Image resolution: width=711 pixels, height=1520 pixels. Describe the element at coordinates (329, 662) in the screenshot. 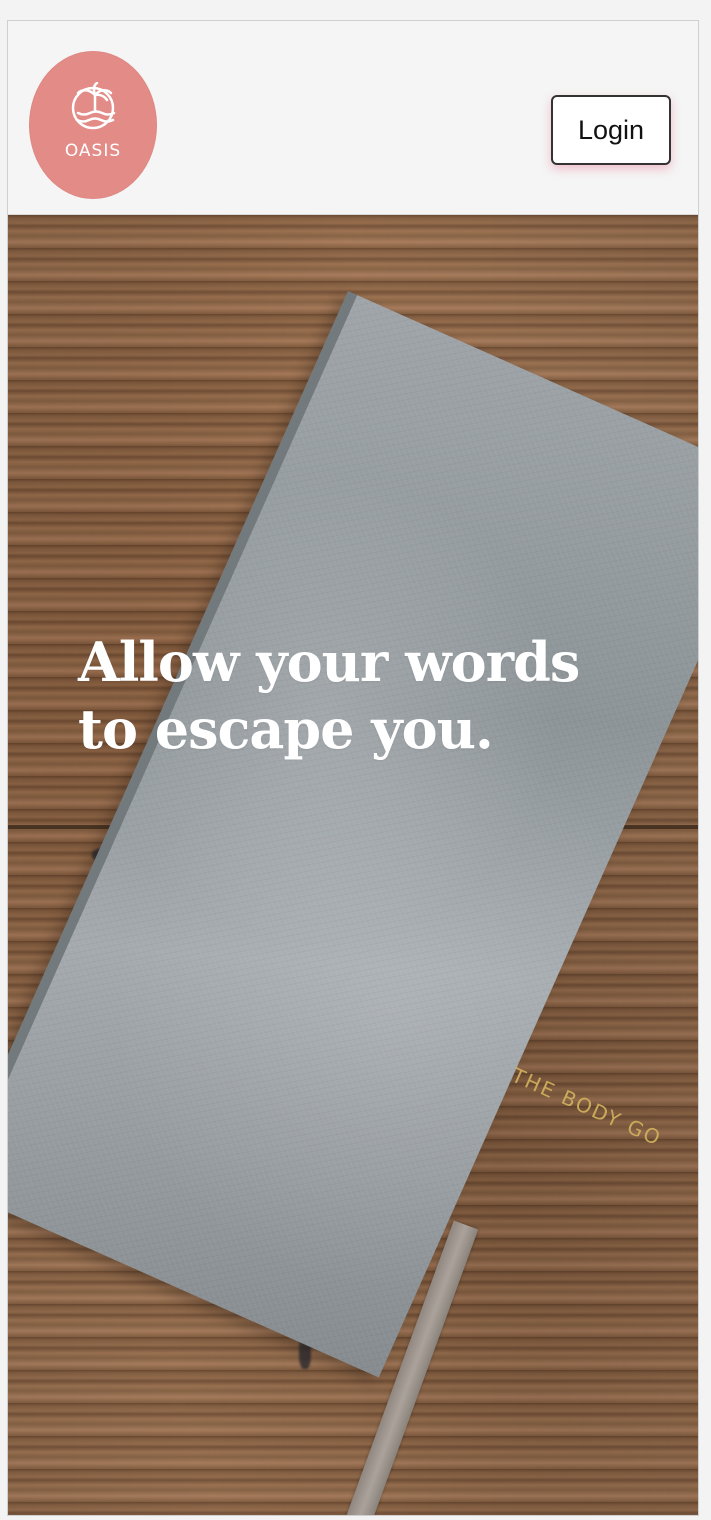

I see `hero-headline-line-1: Allow your words` at that location.